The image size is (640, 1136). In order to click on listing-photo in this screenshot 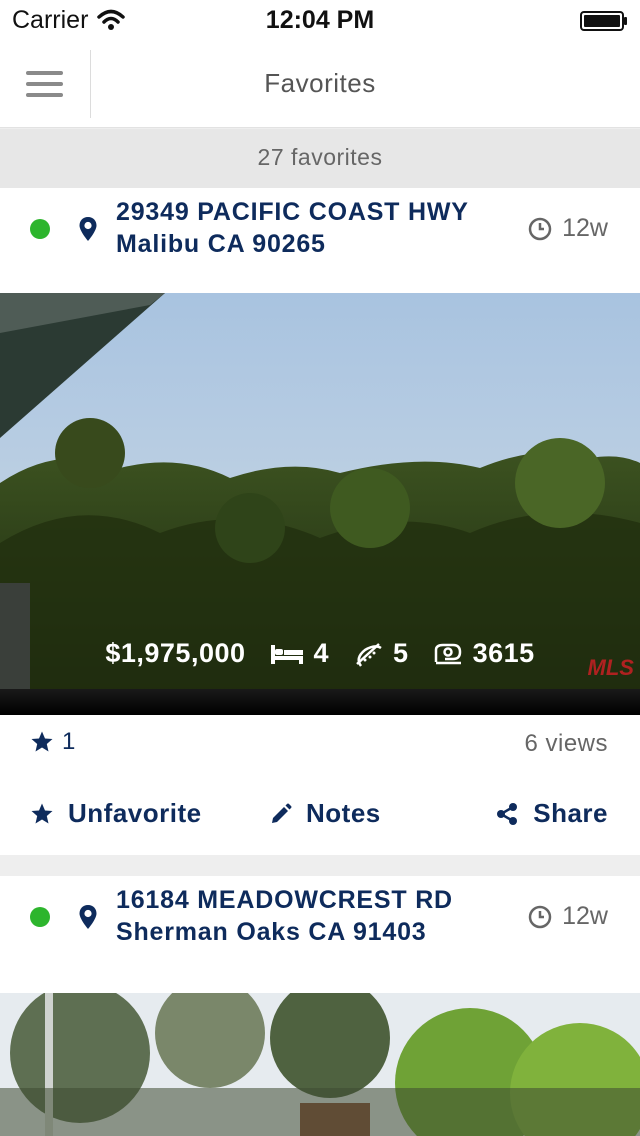, I will do `click(320, 1064)`.